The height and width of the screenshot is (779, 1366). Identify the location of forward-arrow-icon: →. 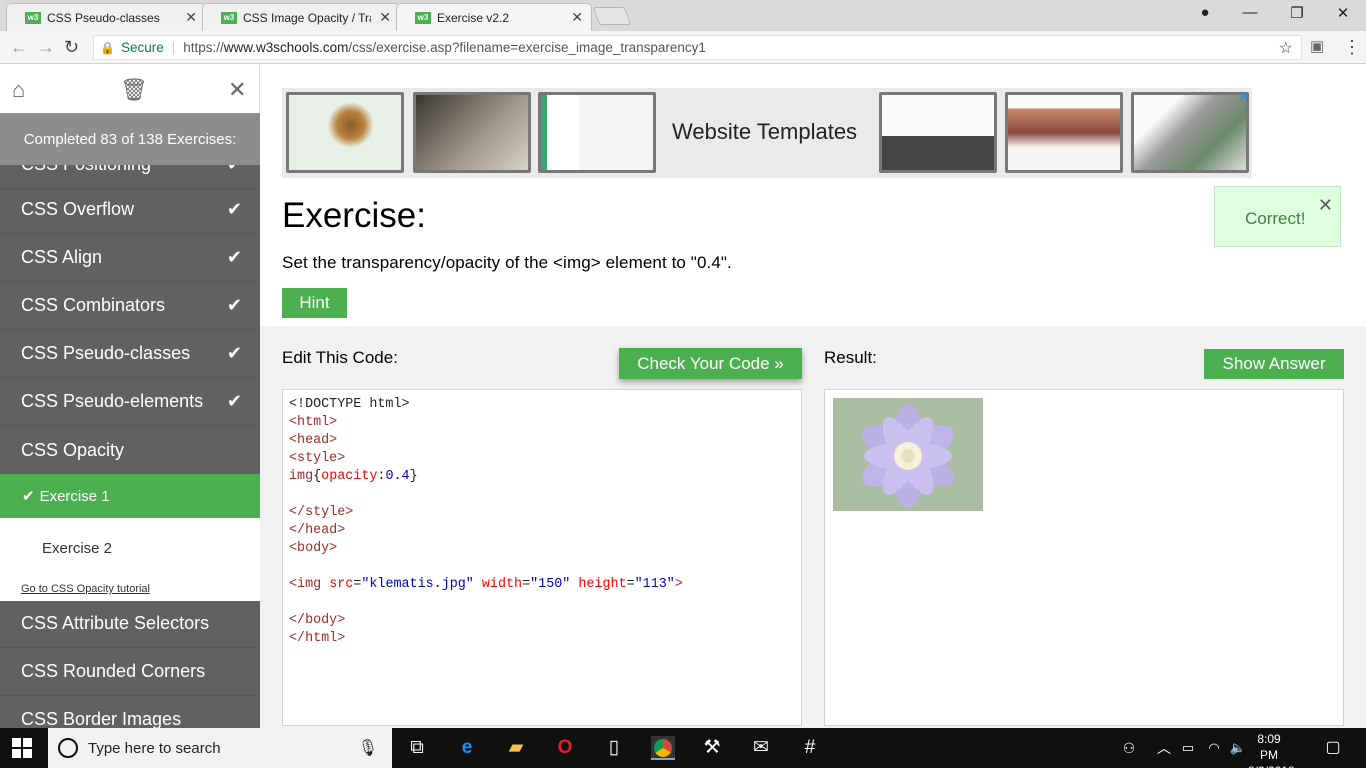
(46, 47).